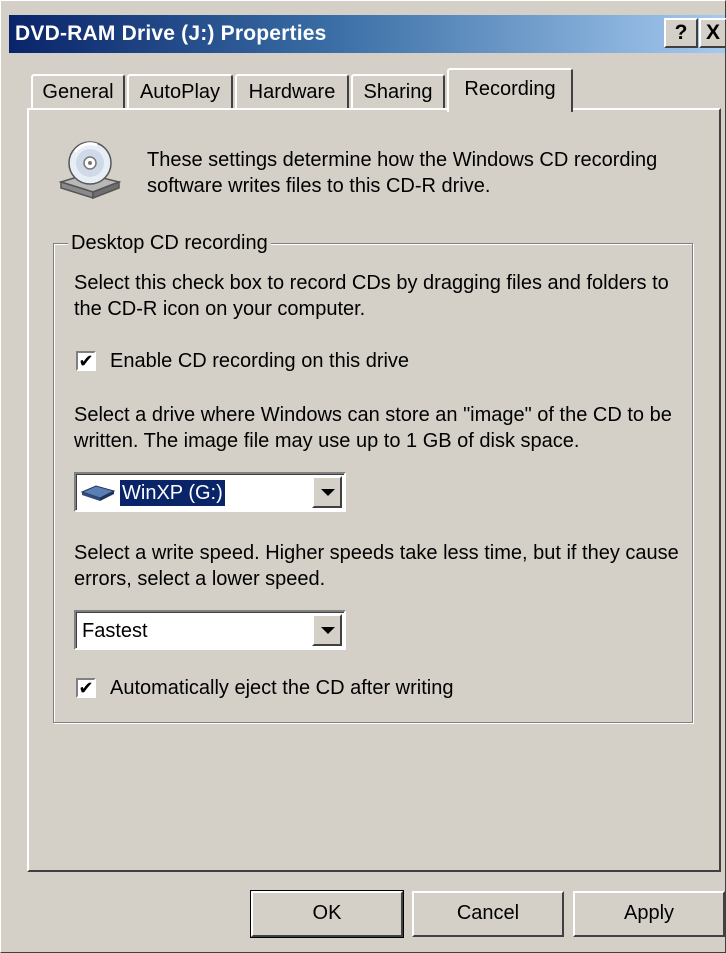 This screenshot has width=726, height=953. I want to click on write-speed-value: Fastest, so click(115, 631).